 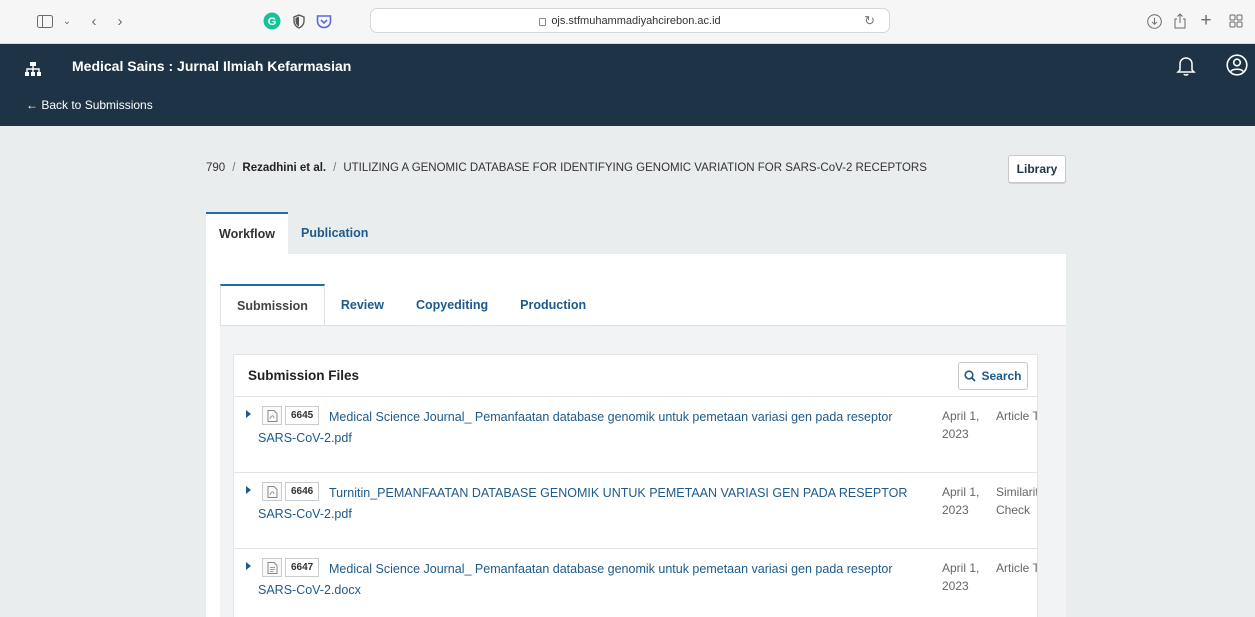 What do you see at coordinates (1001, 376) in the screenshot?
I see `search-label: Search` at bounding box center [1001, 376].